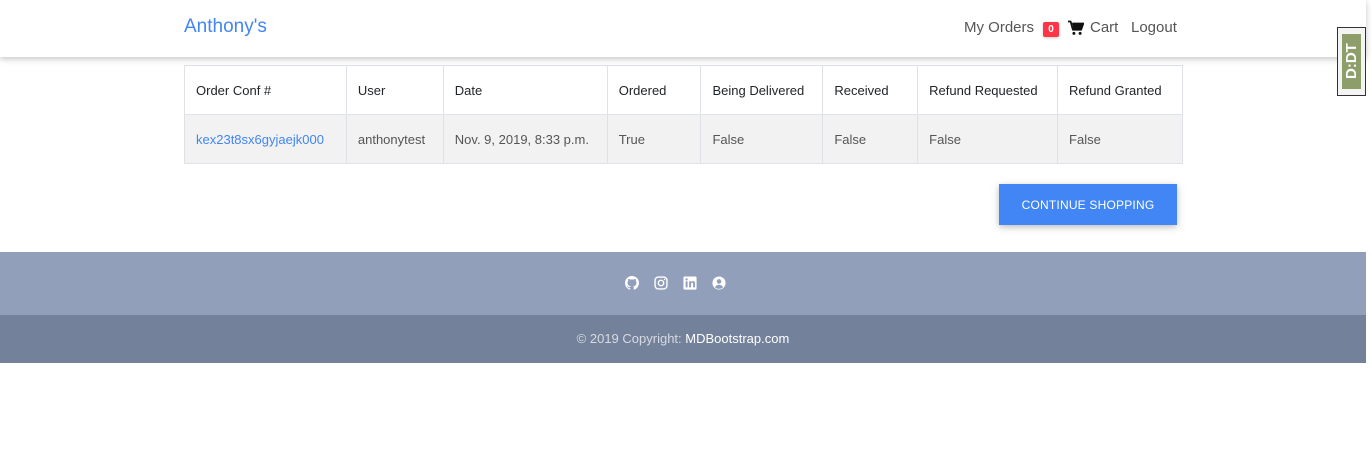  I want to click on copyright-link: MDBootstrap.com, so click(737, 338).